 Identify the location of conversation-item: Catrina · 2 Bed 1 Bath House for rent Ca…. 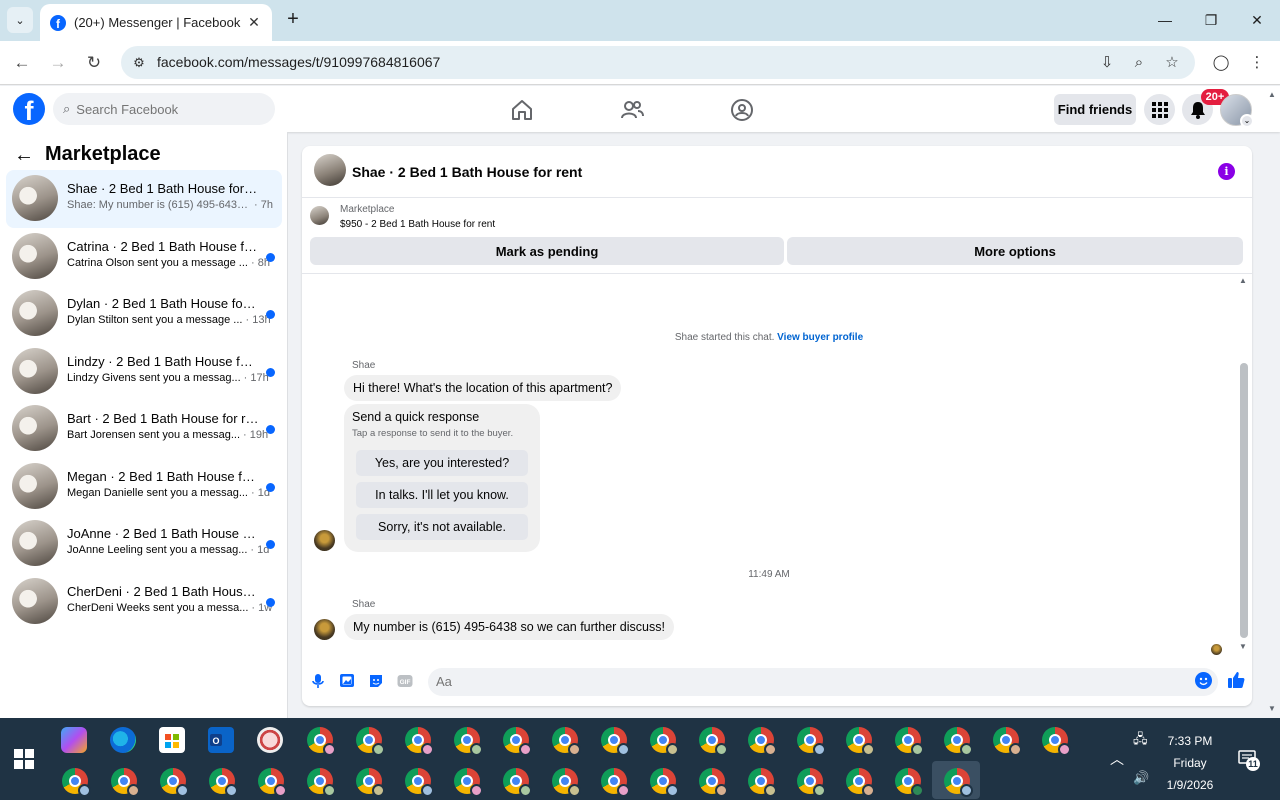
(144, 257).